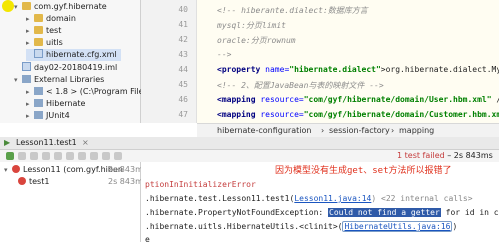 This screenshot has width=499, height=242. What do you see at coordinates (183, 39) in the screenshot?
I see `line-number: 42` at bounding box center [183, 39].